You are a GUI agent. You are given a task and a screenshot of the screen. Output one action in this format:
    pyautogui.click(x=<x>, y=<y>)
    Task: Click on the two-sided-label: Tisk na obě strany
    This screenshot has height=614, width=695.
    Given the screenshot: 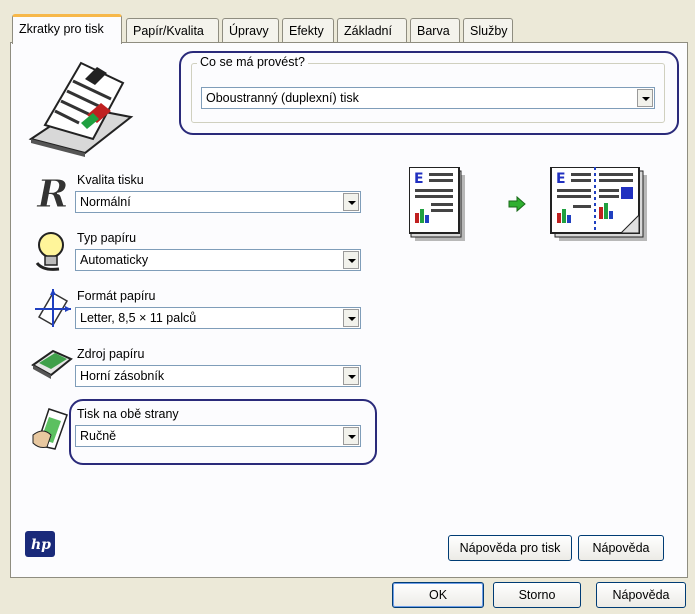 What is the action you would take?
    pyautogui.click(x=128, y=414)
    